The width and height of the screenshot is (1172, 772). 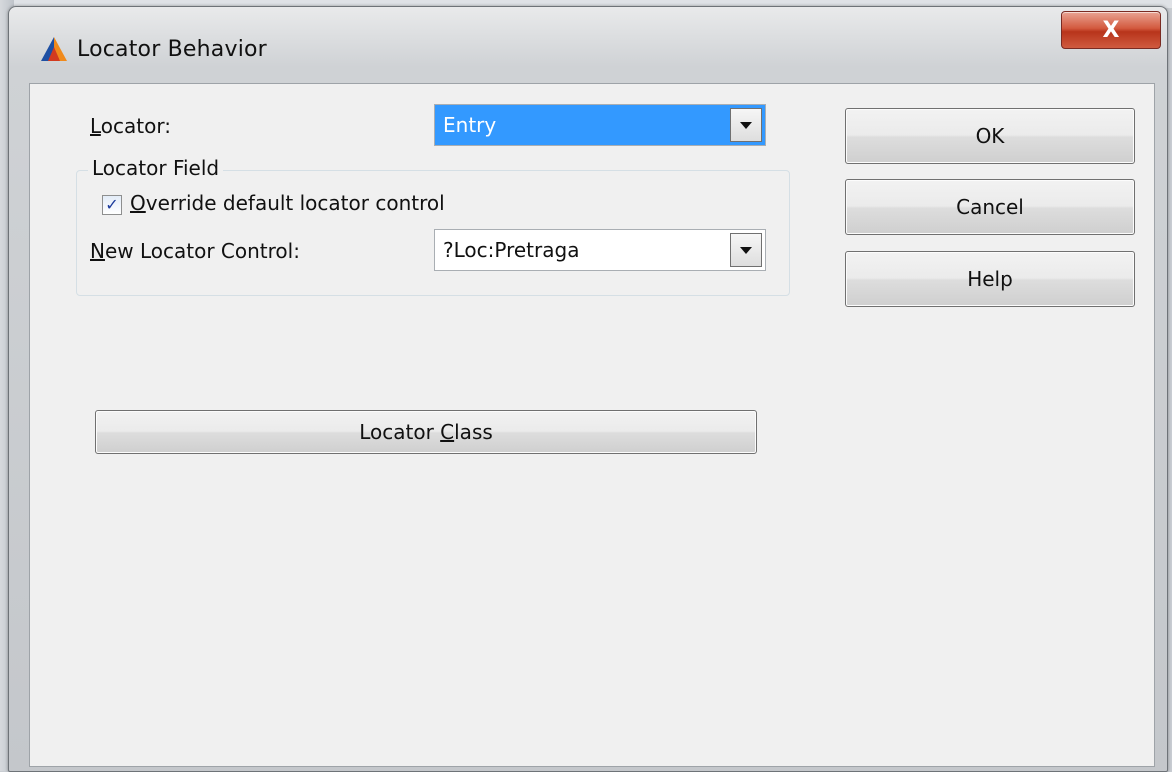 I want to click on close-icon: X, so click(x=1111, y=30).